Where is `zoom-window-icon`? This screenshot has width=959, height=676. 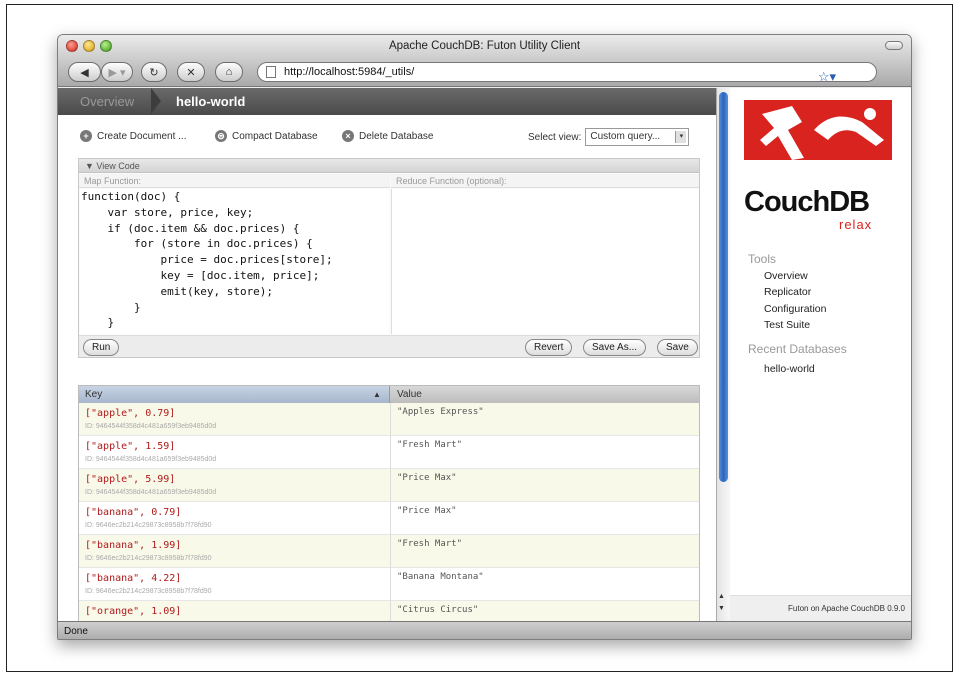
zoom-window-icon is located at coordinates (106, 46).